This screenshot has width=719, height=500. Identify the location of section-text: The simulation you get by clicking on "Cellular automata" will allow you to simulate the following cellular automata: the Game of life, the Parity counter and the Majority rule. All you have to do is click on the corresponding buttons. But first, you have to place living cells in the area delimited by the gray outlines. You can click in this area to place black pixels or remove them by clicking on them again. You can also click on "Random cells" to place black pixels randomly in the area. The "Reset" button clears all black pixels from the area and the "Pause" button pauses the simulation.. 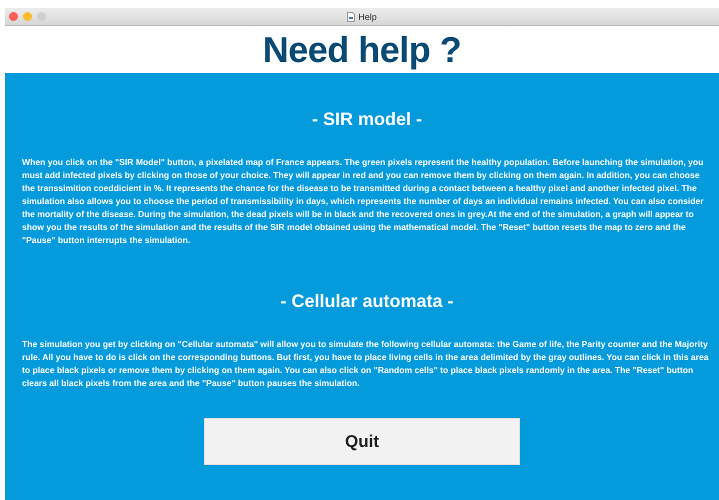
(366, 364).